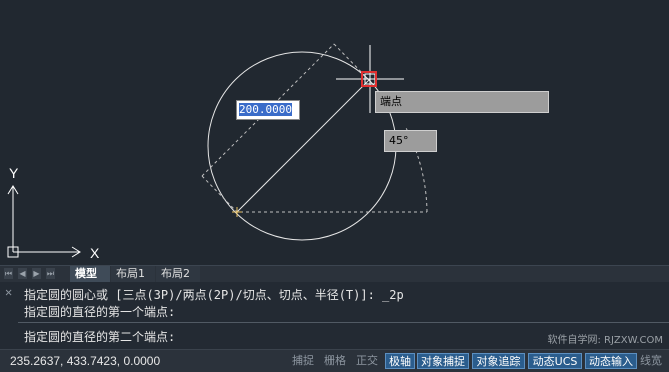 The width and height of the screenshot is (669, 372). I want to click on command-history-line: 指定圆的圆心或 [三点(3P)/两点(2P)/切点、切点、半径(T)]: _2p, so click(214, 295).